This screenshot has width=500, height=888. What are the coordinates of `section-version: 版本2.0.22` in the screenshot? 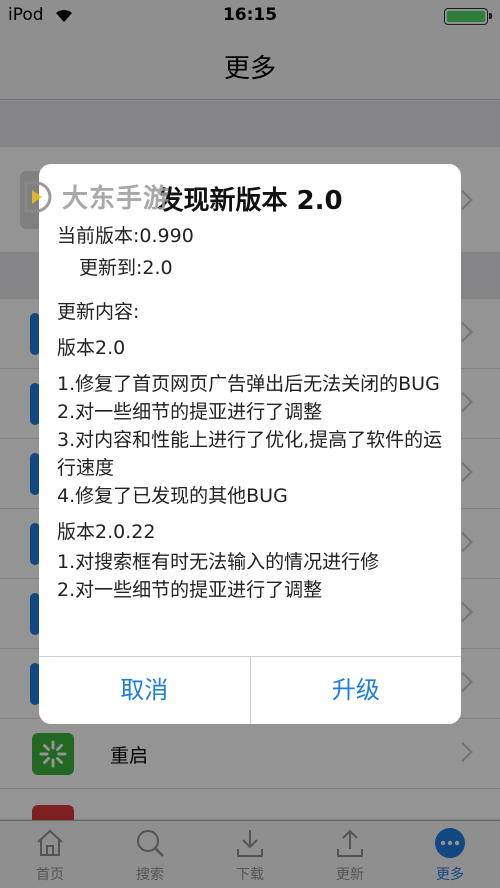 It's located at (106, 532).